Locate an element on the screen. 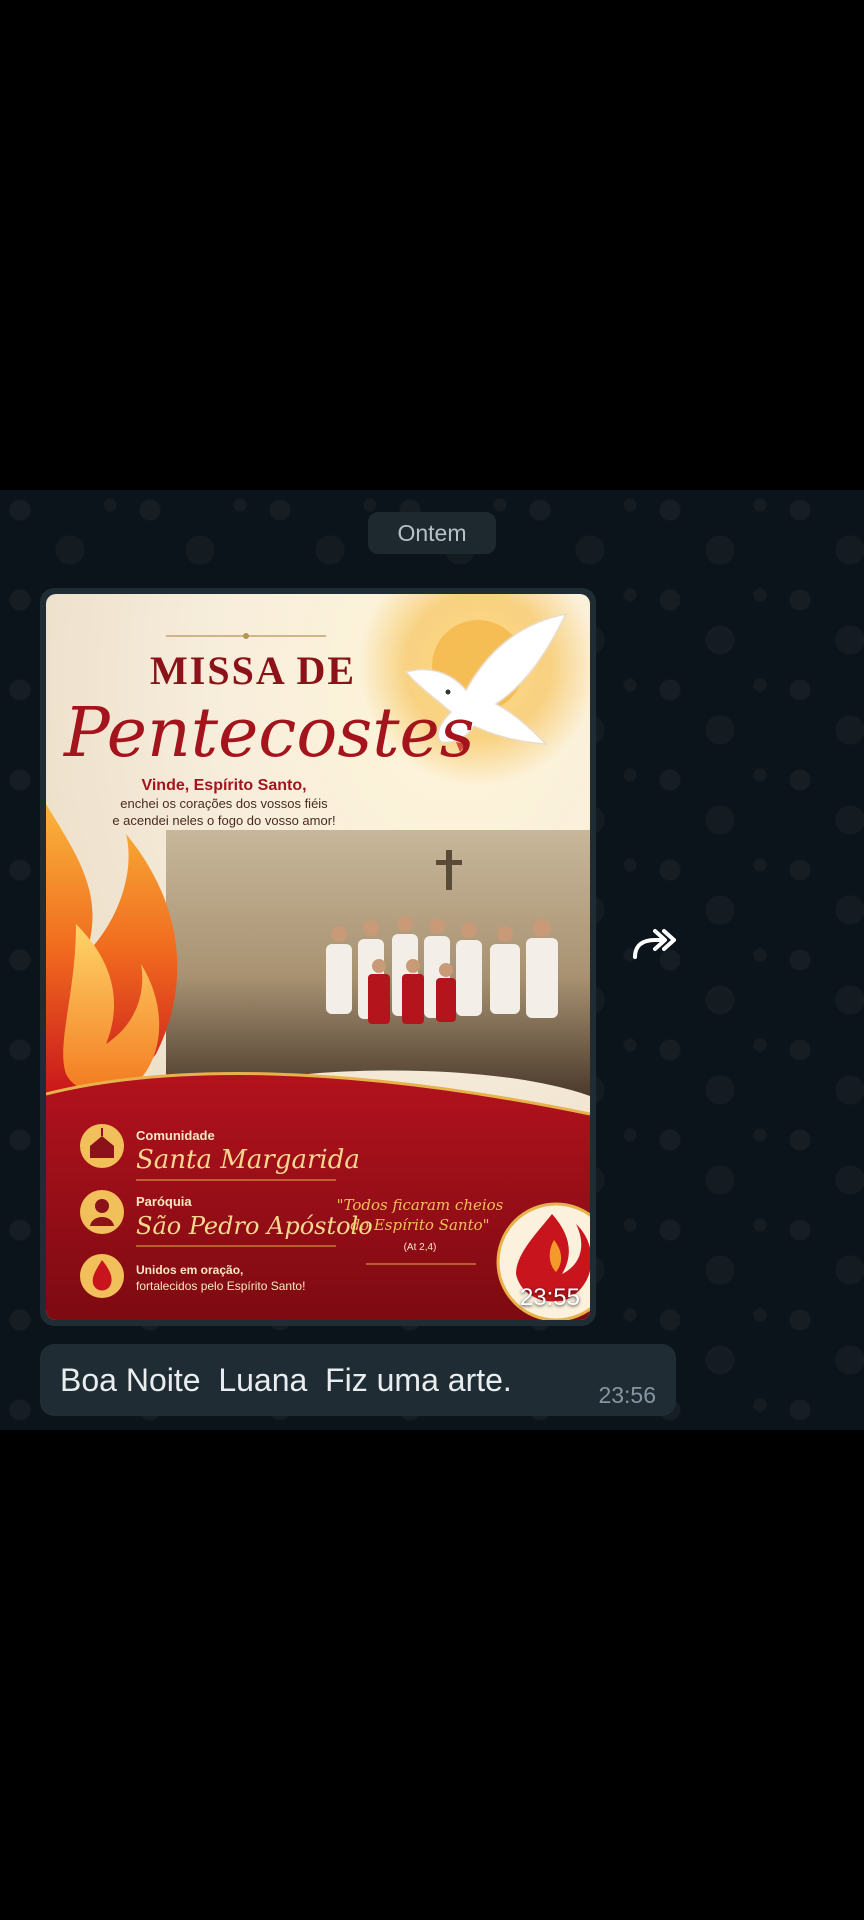 The image size is (864, 1920). forward-button is located at coordinates (654, 944).